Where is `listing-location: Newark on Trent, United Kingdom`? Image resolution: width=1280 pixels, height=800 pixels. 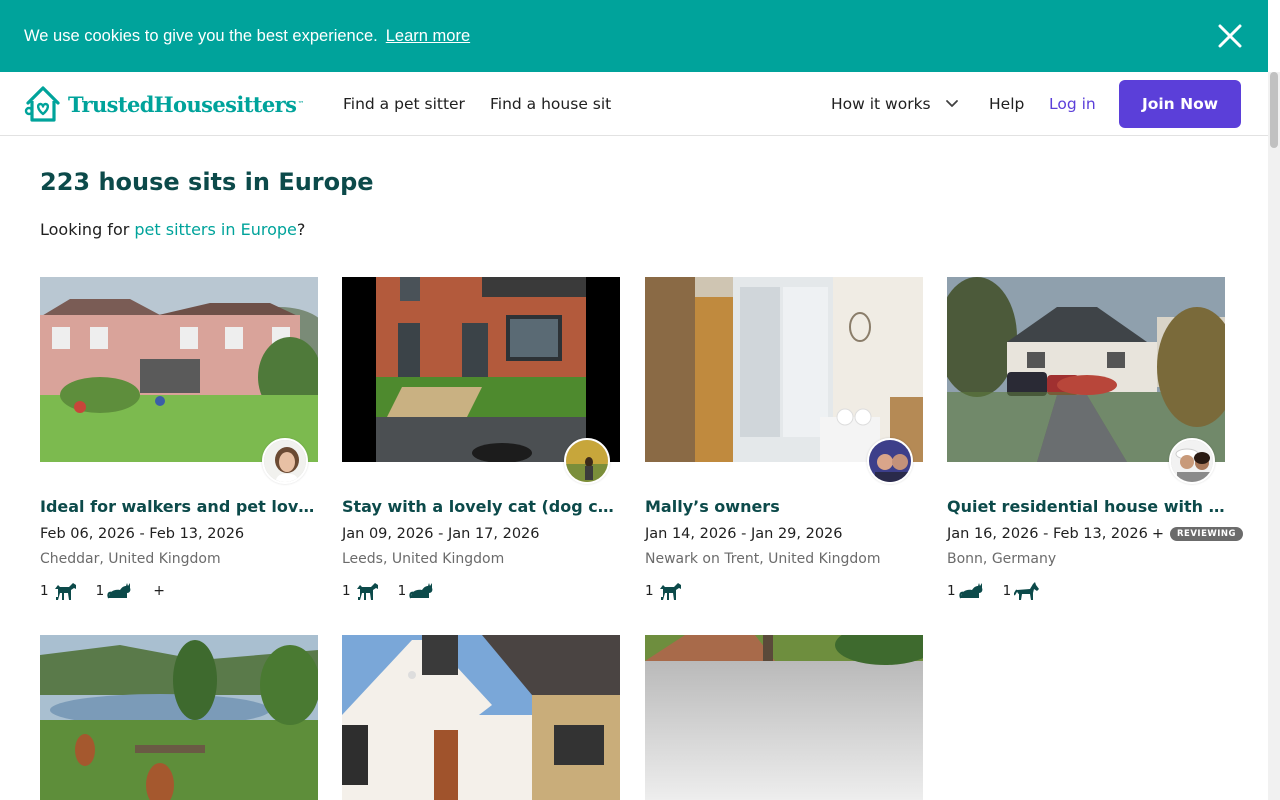
listing-location: Newark on Trent, United Kingdom is located at coordinates (763, 559).